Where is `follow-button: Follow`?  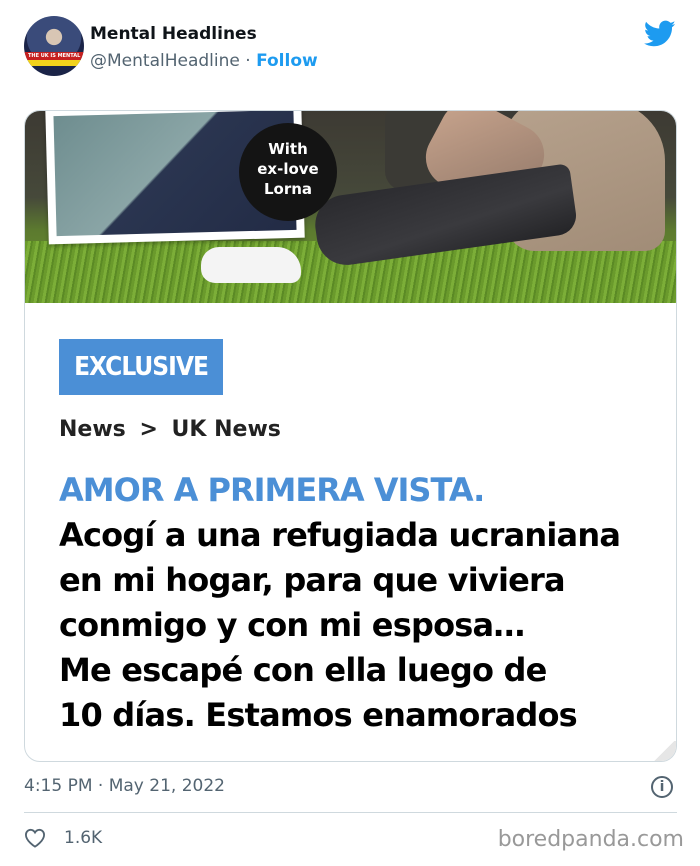 follow-button: Follow is located at coordinates (287, 61).